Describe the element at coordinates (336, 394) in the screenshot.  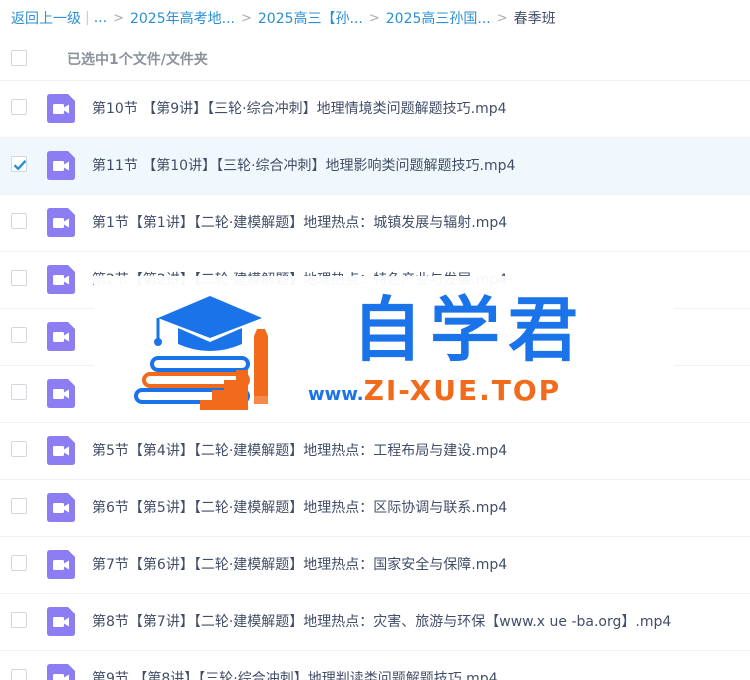
I see `watermark-url-prefix: www.` at that location.